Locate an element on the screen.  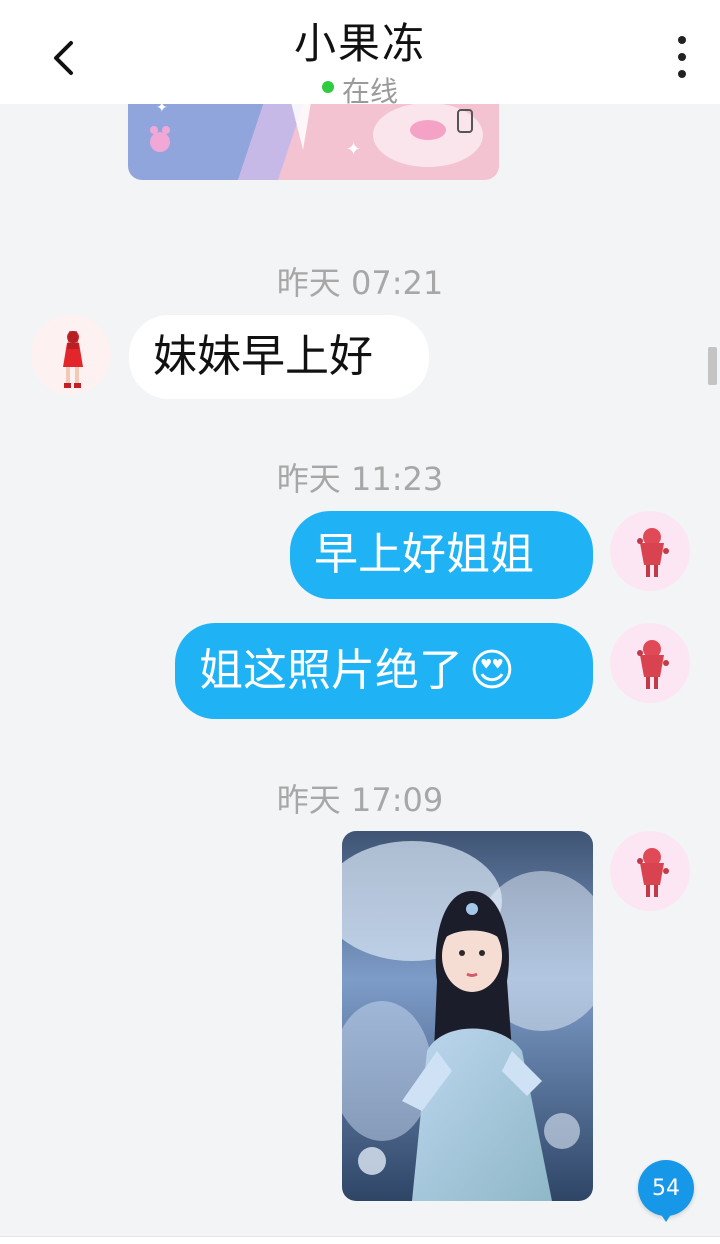
chat-header: 小果冻 在线 is located at coordinates (360, 54).